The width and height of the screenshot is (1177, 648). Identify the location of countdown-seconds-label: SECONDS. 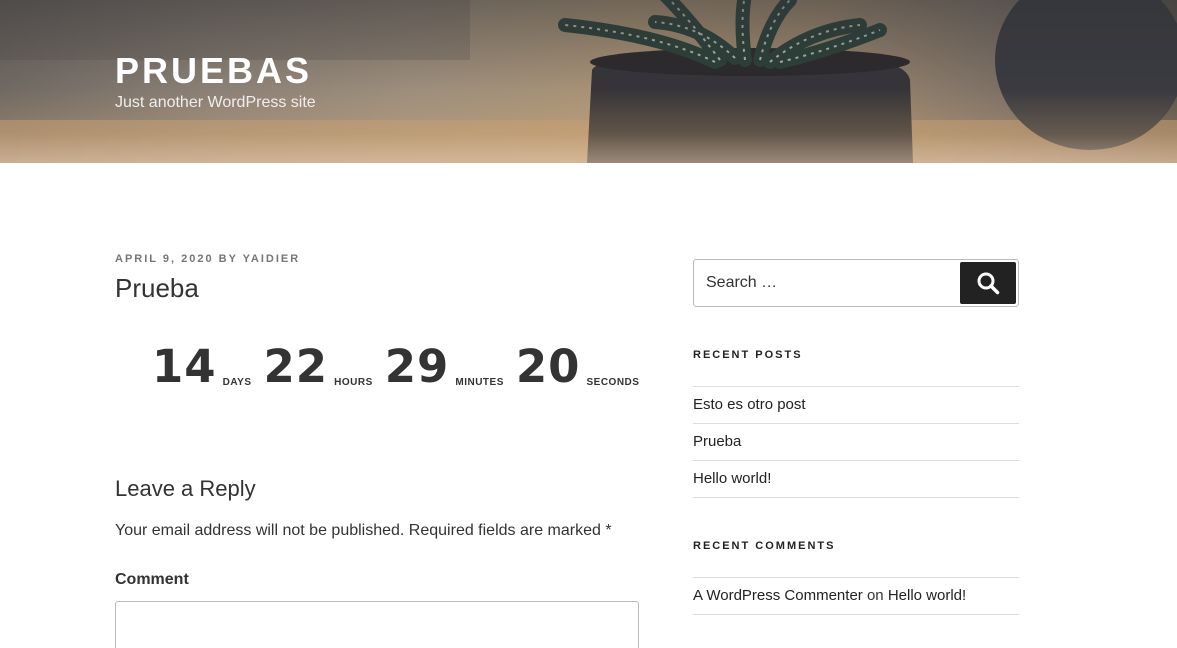
(613, 382).